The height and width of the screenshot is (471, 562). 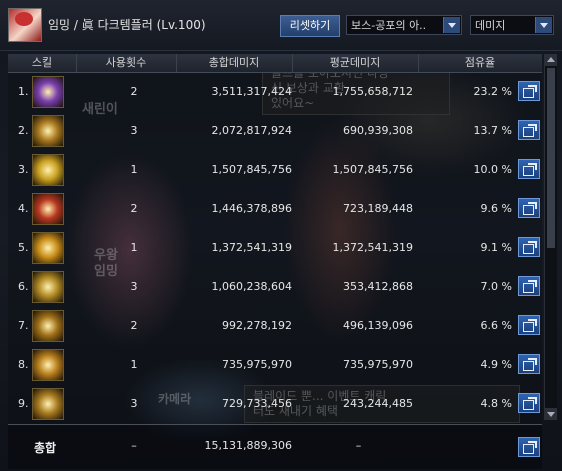 What do you see at coordinates (310, 26) in the screenshot?
I see `reset-button: 리셋하기` at bounding box center [310, 26].